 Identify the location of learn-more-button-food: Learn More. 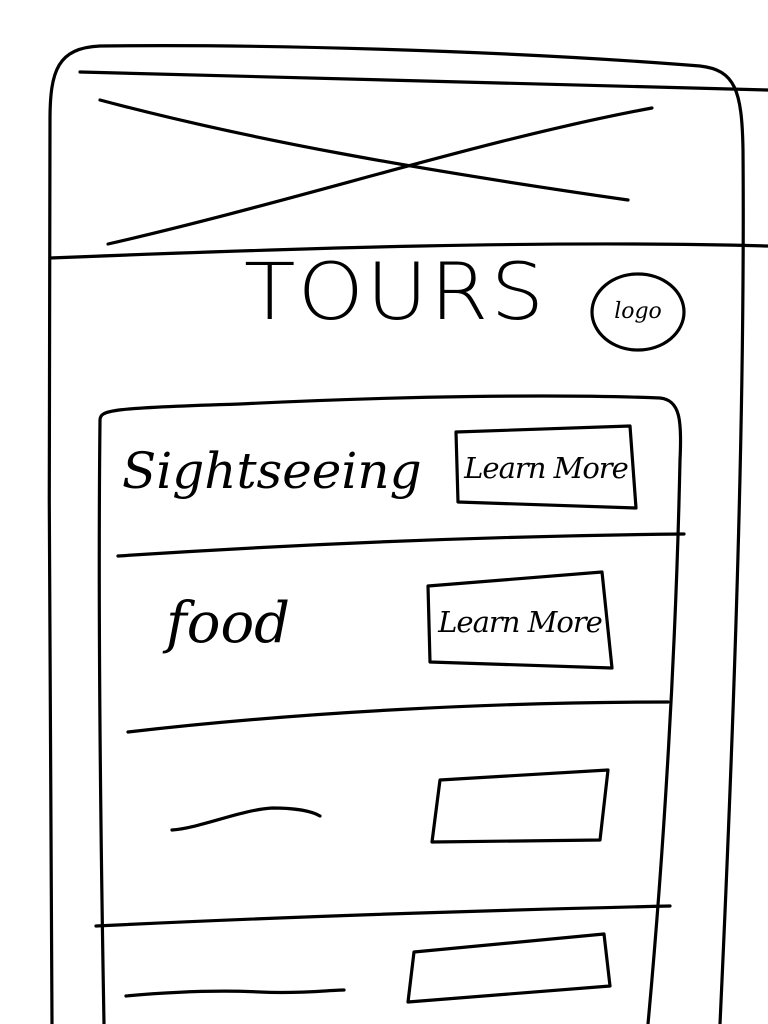
(520, 622).